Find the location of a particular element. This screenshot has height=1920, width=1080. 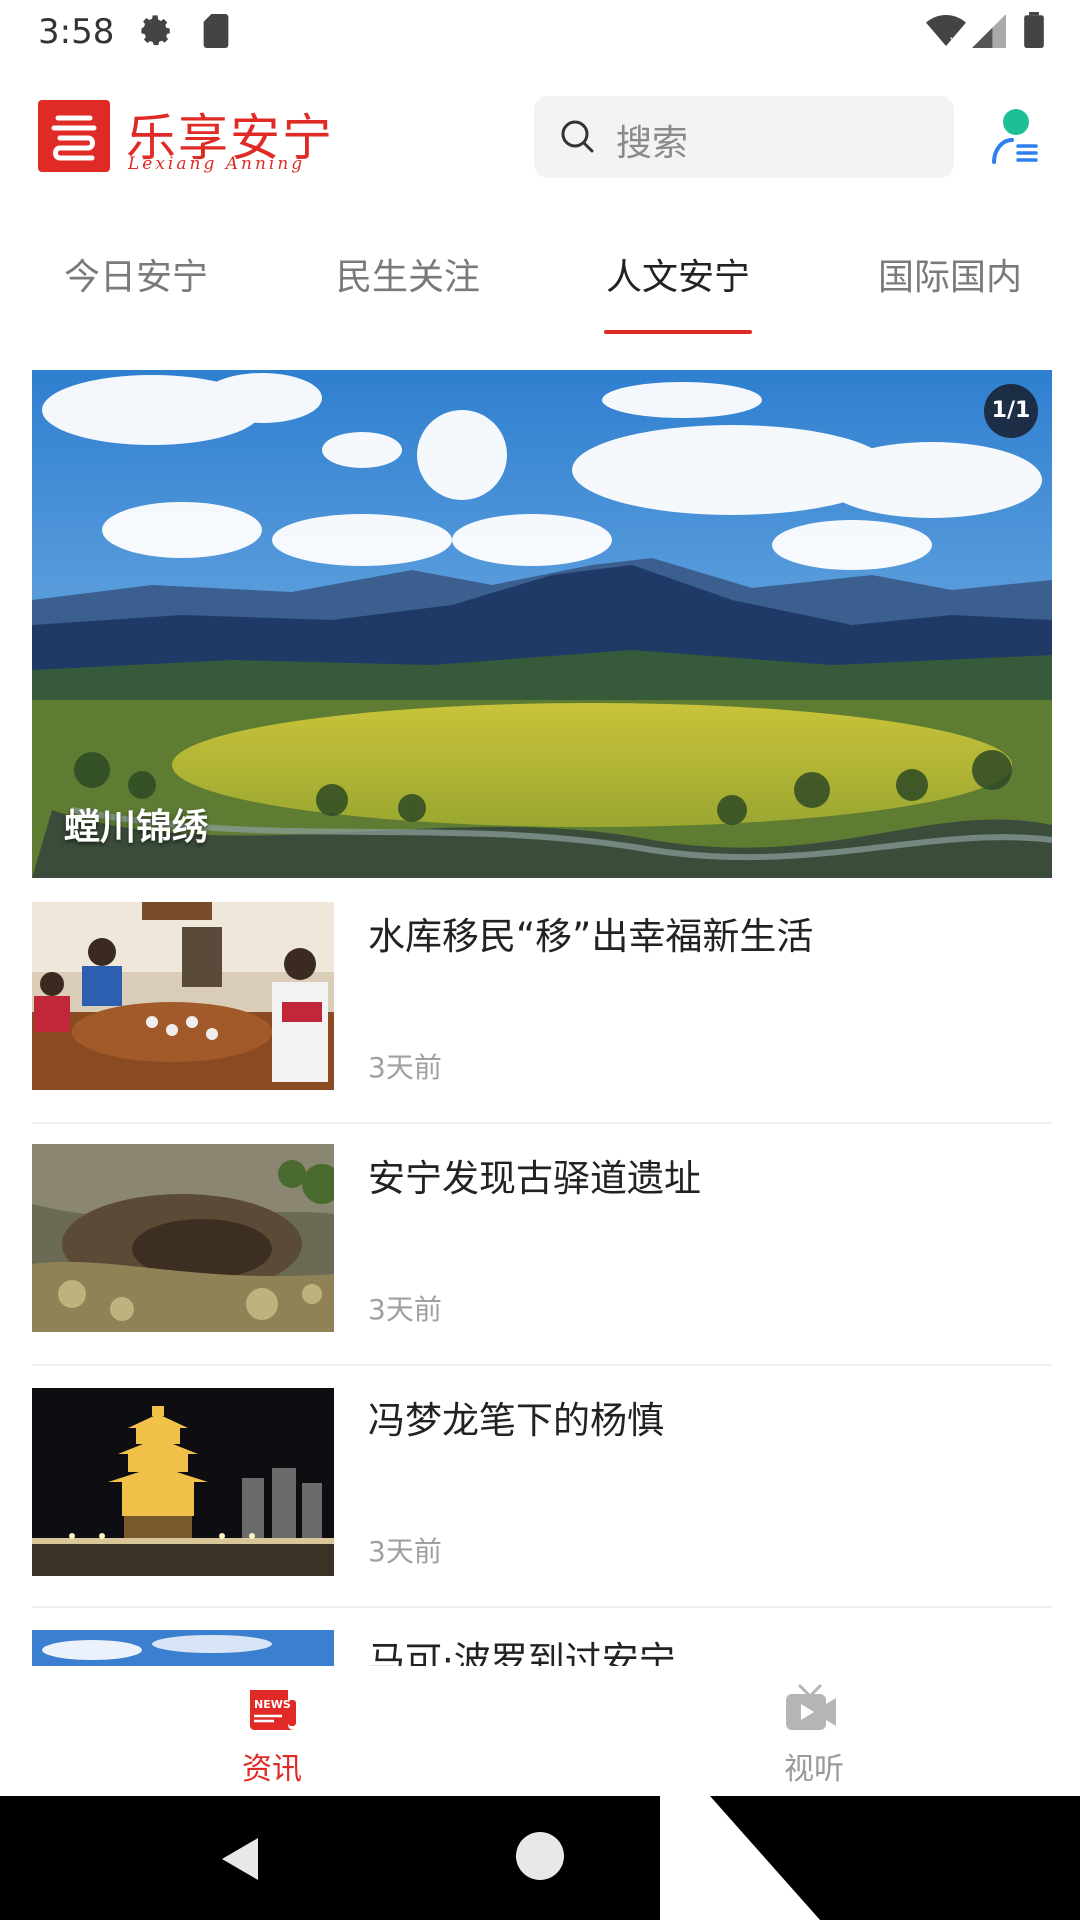

search-placeholder: 搜索 is located at coordinates (652, 140).